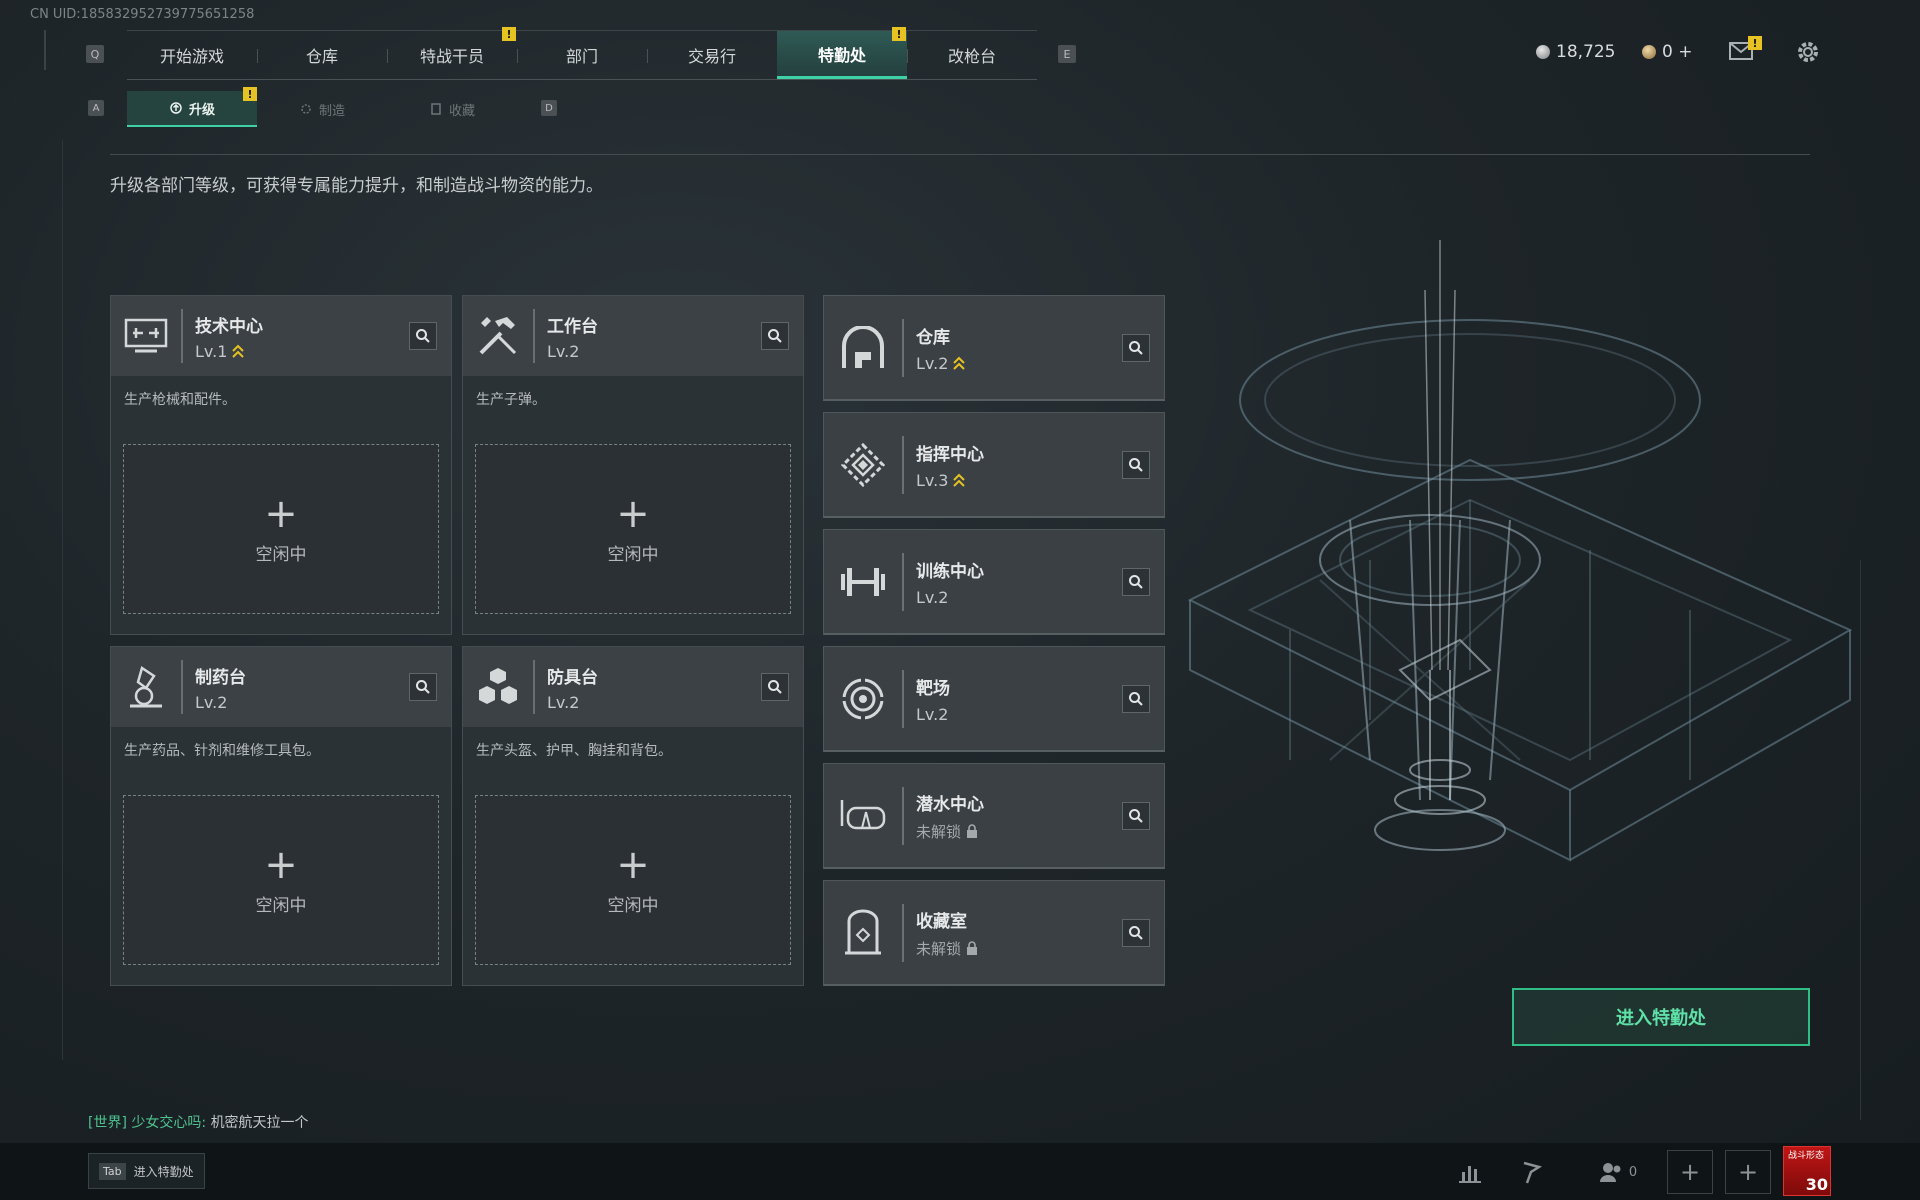  I want to click on bench-card-tech-center: 技术中心 Lv.1 生产枪械和配件。 + 空闲中, so click(281, 465).